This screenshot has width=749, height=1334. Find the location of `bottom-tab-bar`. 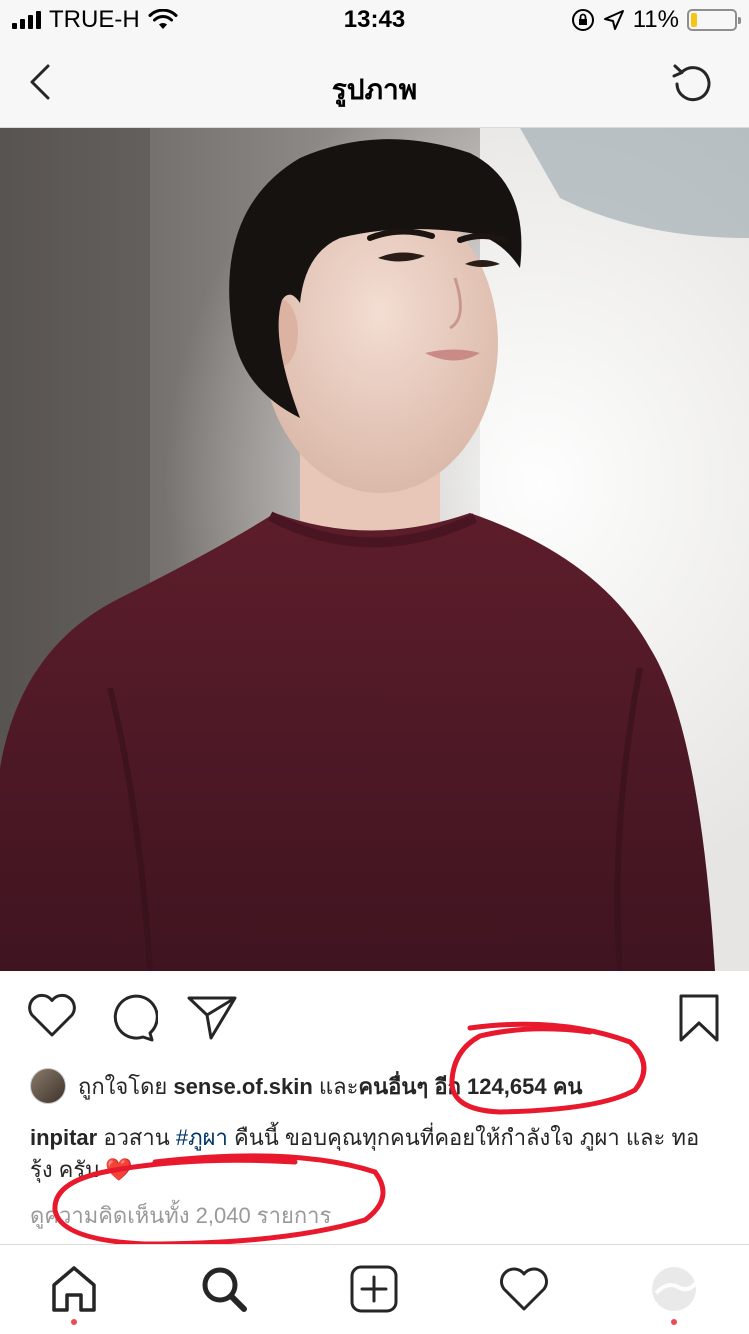

bottom-tab-bar is located at coordinates (374, 1289).